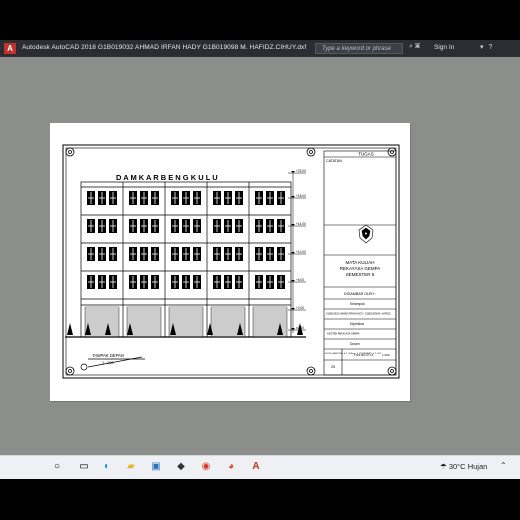 This screenshot has width=520, height=520. I want to click on task-view-icon: ▭, so click(84, 467).